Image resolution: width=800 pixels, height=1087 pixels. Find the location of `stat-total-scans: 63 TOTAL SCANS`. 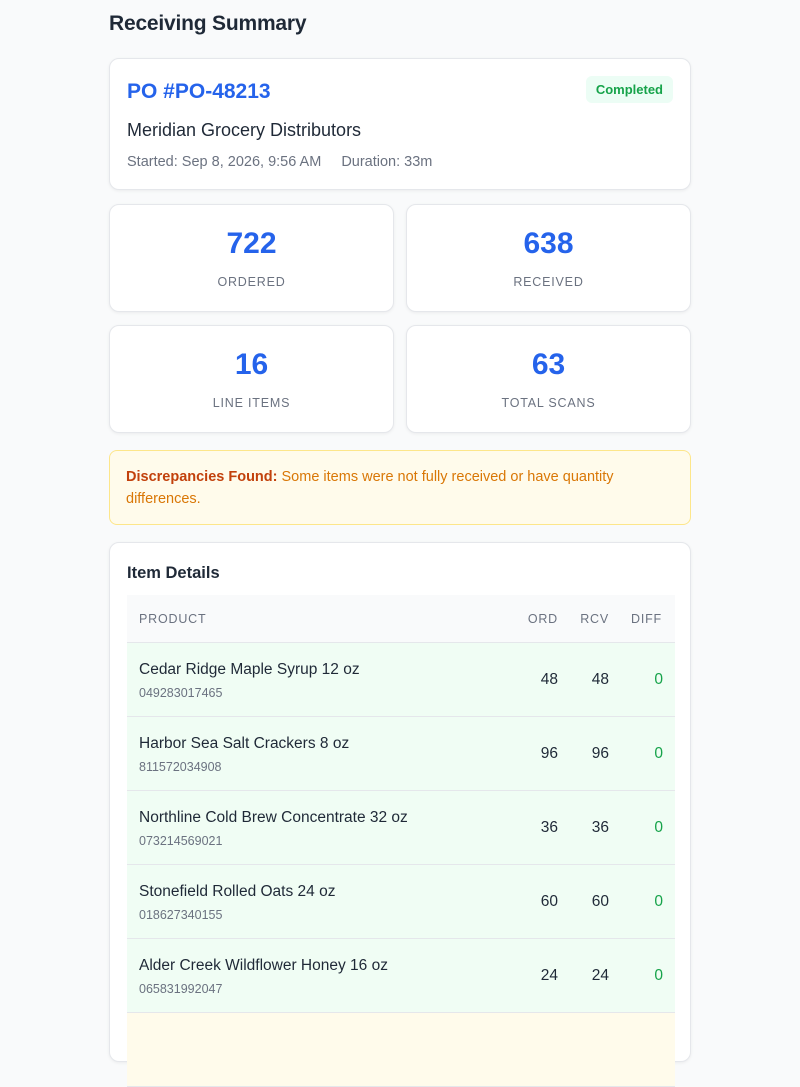

stat-total-scans: 63 TOTAL SCANS is located at coordinates (548, 379).